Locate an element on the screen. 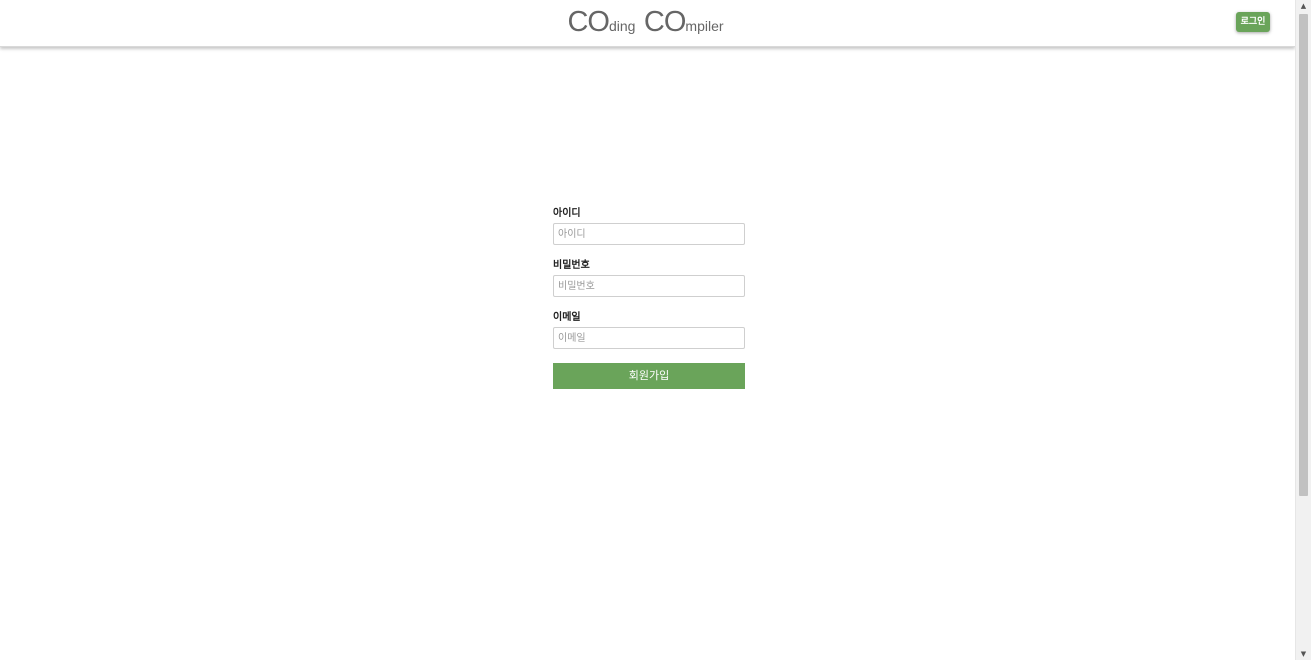 This screenshot has height=660, width=1311. signup-button: 회원가입 is located at coordinates (649, 376).